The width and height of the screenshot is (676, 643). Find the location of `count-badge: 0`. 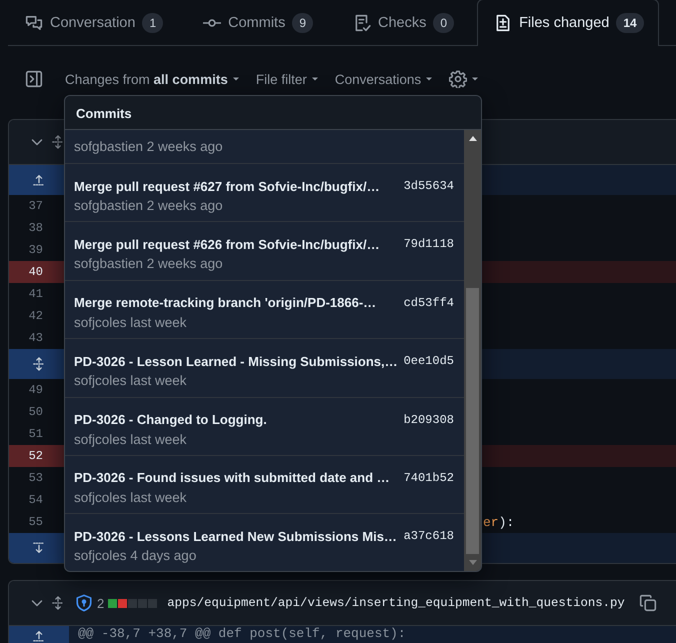

count-badge: 0 is located at coordinates (443, 22).